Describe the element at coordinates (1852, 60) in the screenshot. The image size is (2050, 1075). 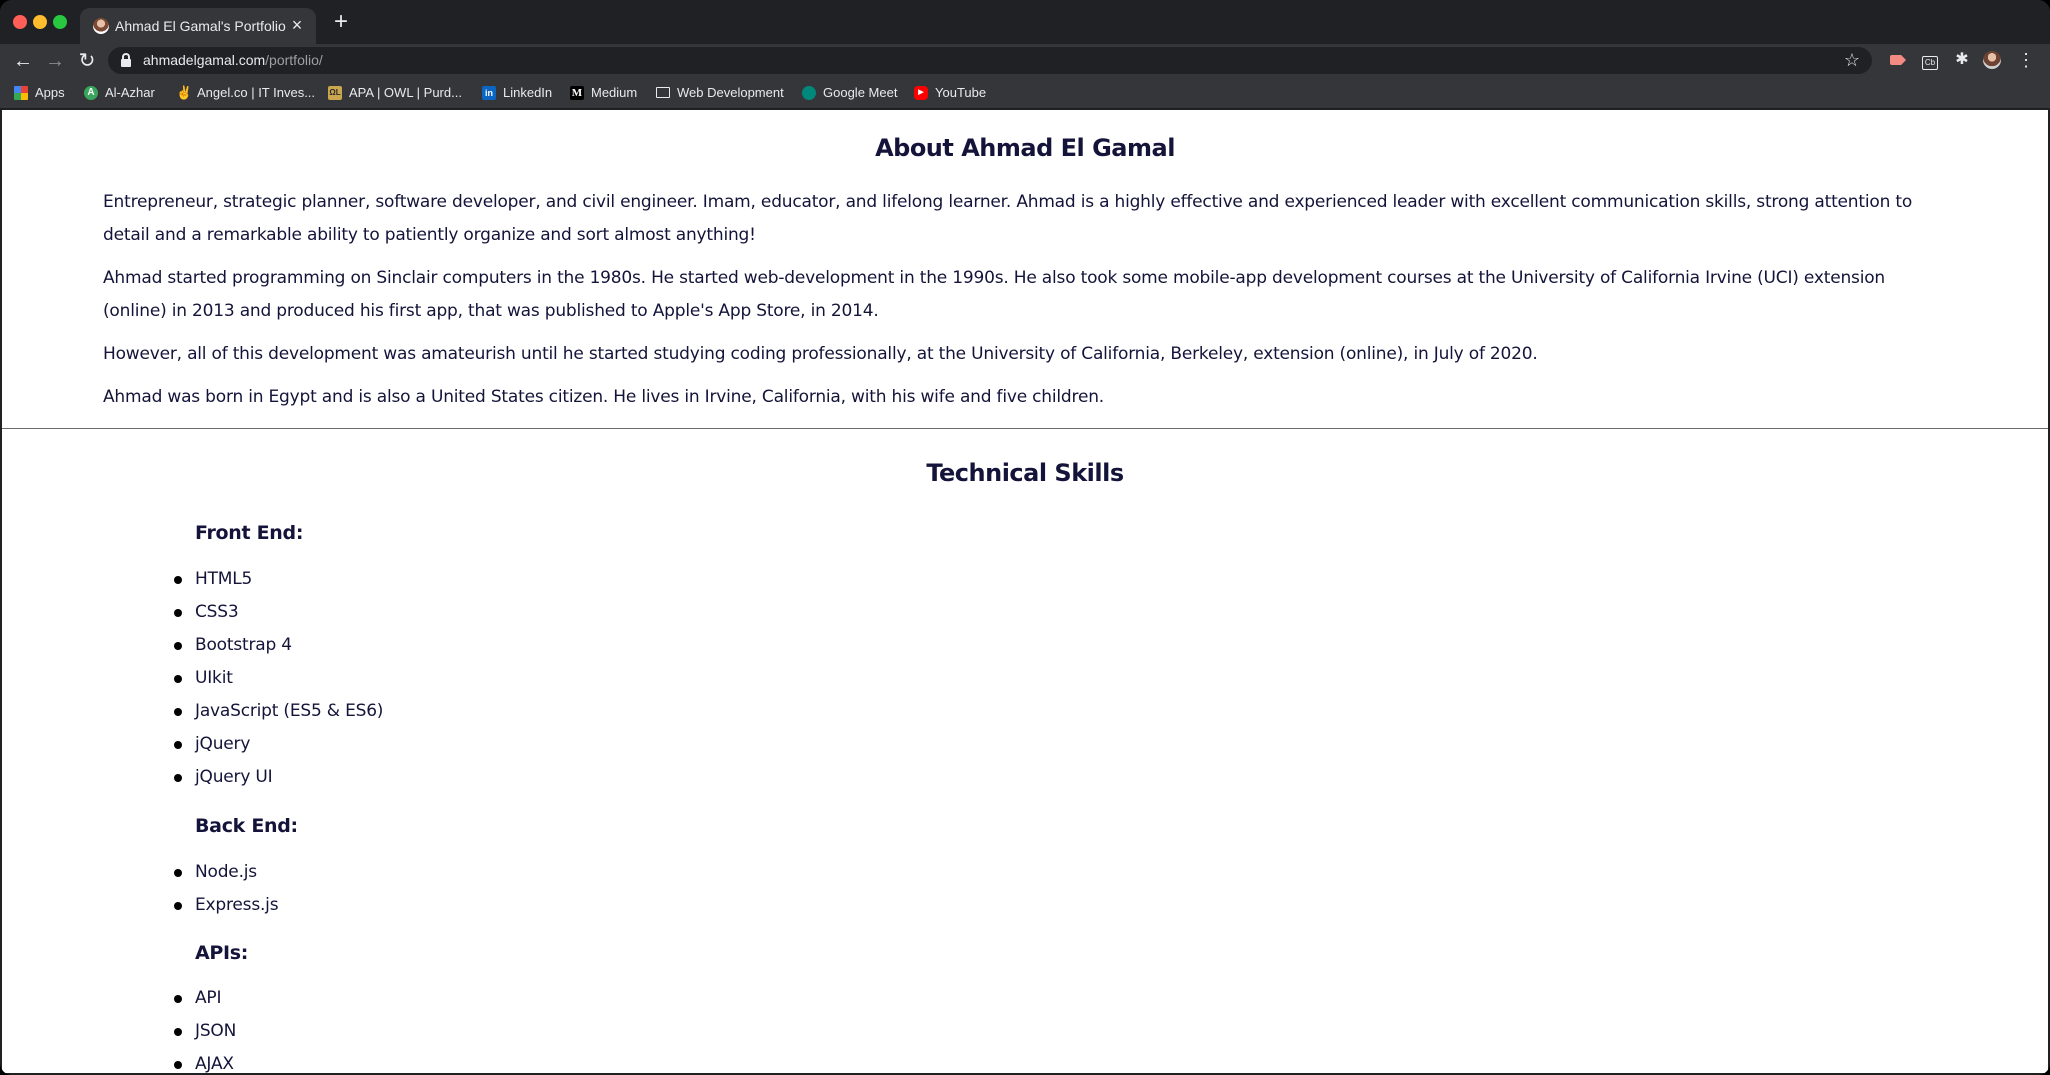
I see `bookmark-star-icon: ☆` at that location.